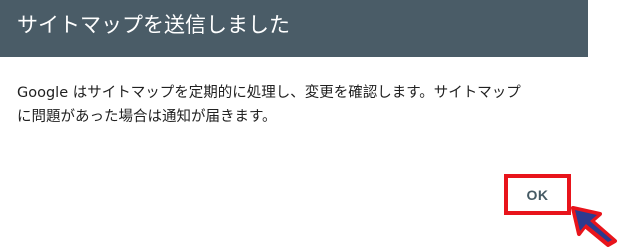  I want to click on dialog-title: サイトマップを送信しました, so click(153, 25).